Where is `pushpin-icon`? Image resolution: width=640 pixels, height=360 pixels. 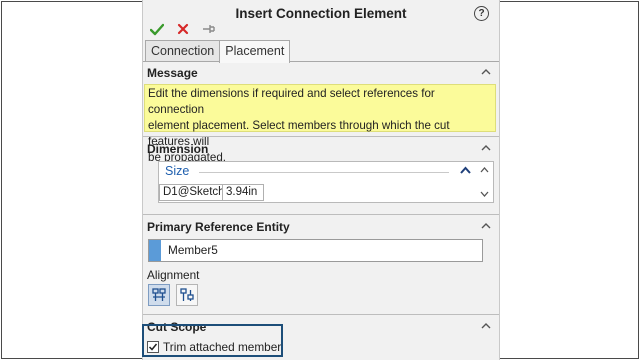
pushpin-icon is located at coordinates (209, 29).